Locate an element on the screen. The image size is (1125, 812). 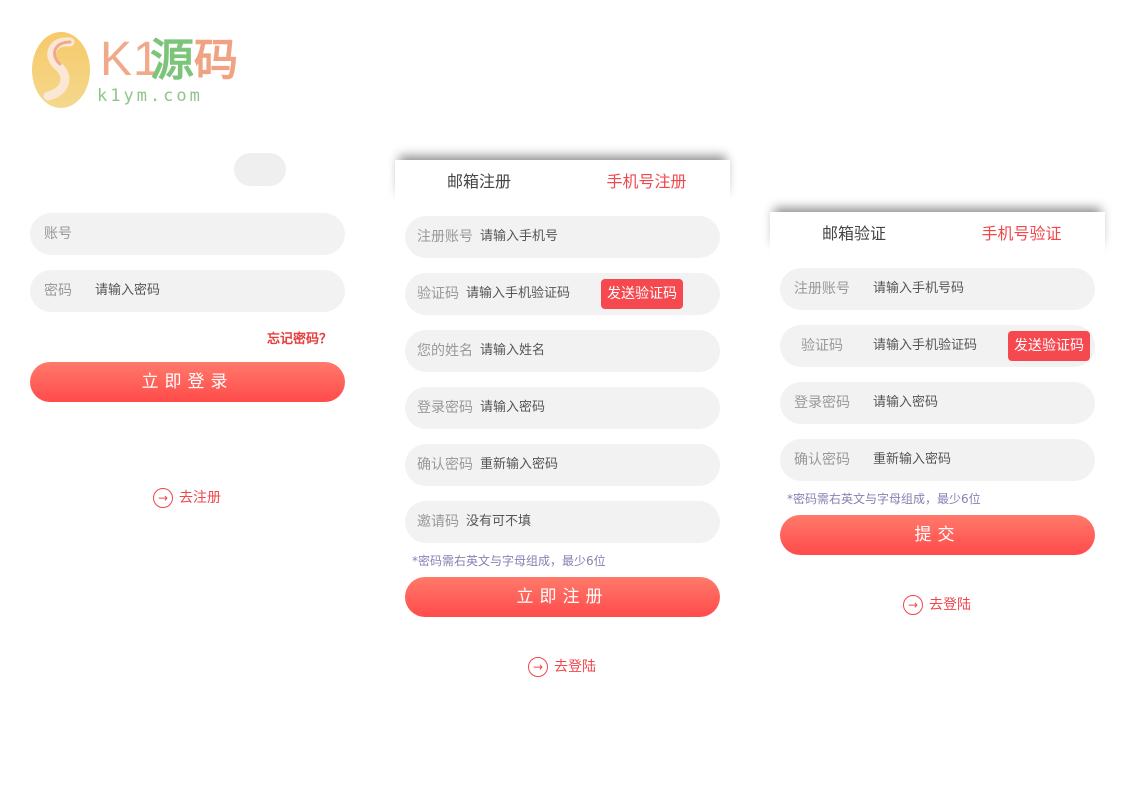
field-placeholder: 没有可不填 is located at coordinates (499, 521).